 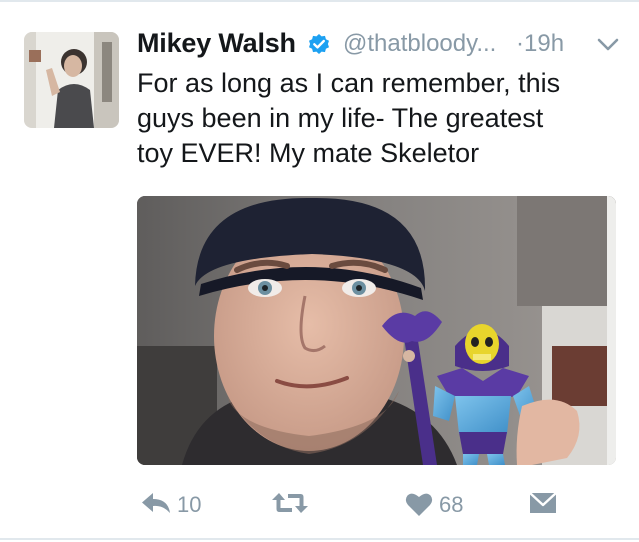 I want to click on author-name: Mikey Walsh, so click(x=216, y=43).